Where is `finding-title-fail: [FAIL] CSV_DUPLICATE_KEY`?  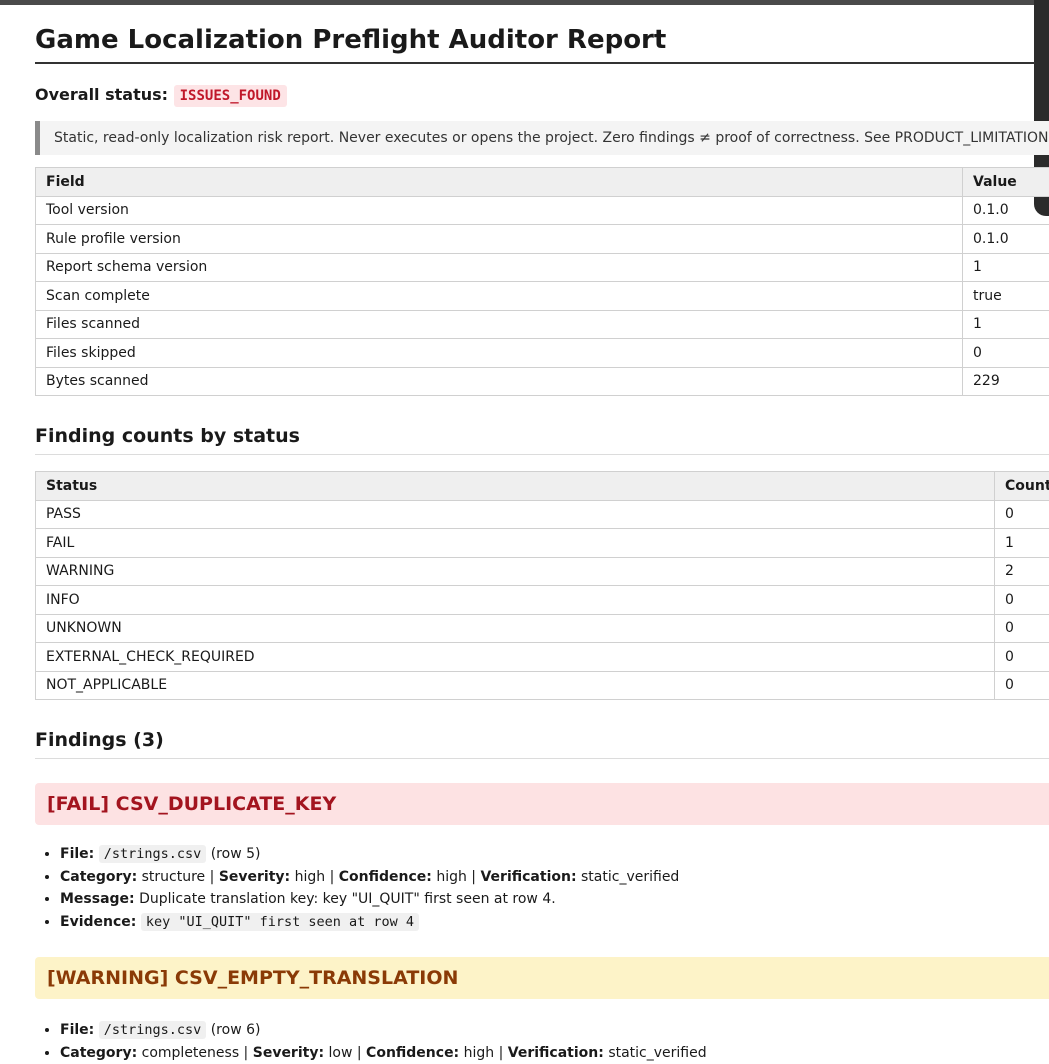 finding-title-fail: [FAIL] CSV_DUPLICATE_KEY is located at coordinates (542, 804).